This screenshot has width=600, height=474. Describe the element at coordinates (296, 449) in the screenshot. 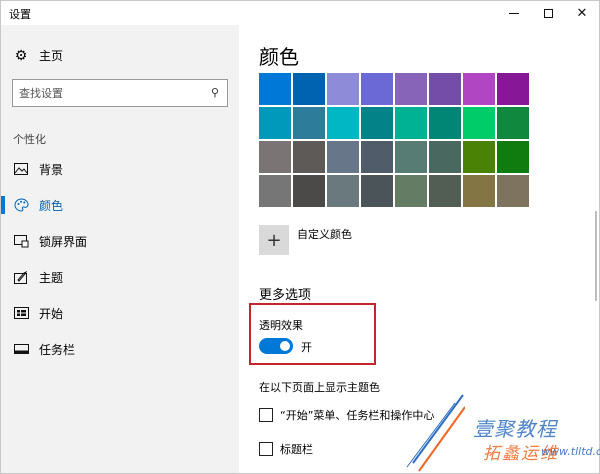

I see `checkbox-label: 标题栏` at that location.